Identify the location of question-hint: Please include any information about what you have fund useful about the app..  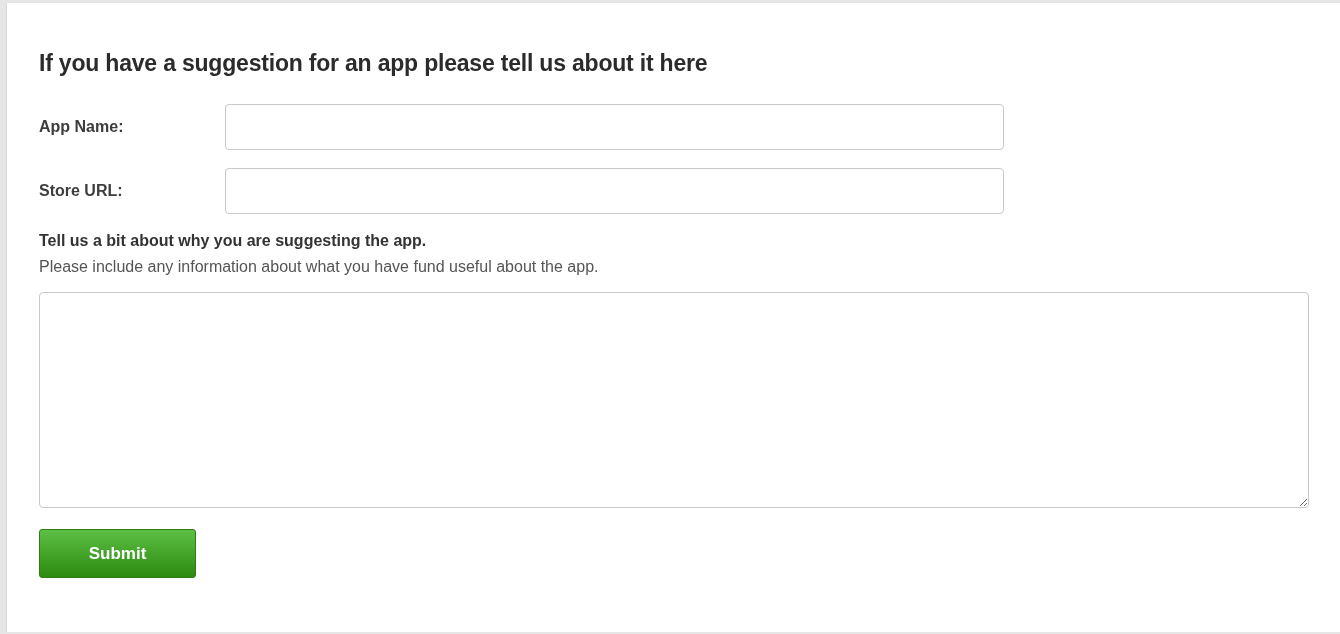
(319, 267).